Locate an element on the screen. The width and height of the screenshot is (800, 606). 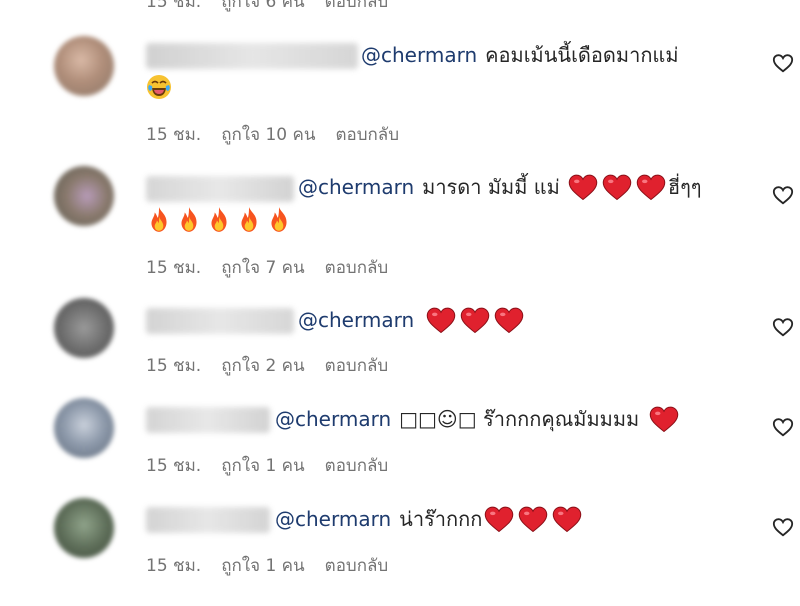
partial-comment-meta: 15 ชม. ถูกใจ 6 คน ตอบกลับ is located at coordinates (267, 7).